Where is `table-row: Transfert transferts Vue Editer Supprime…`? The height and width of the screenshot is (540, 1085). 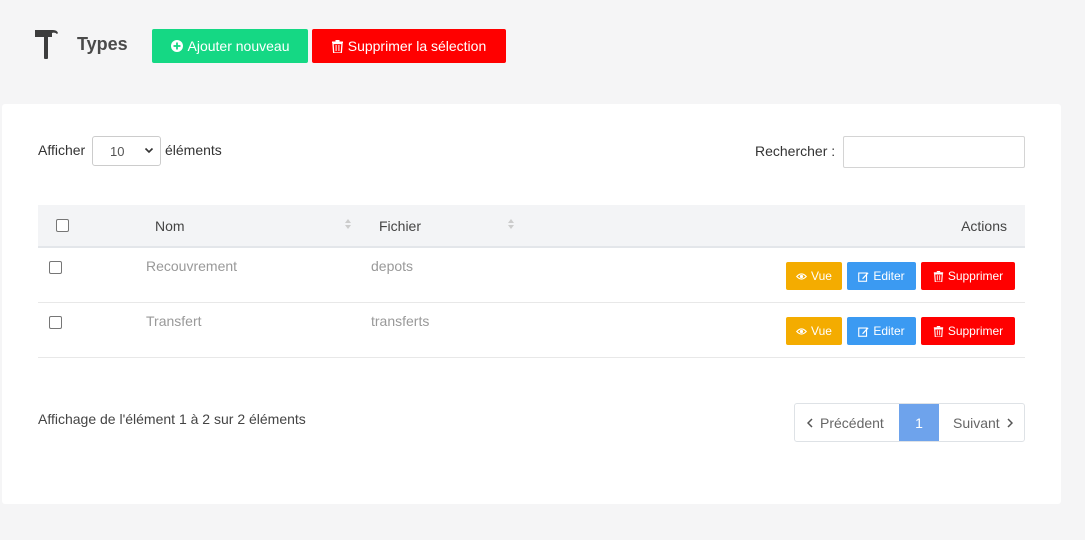 table-row: Transfert transferts Vue Editer Supprime… is located at coordinates (531, 330).